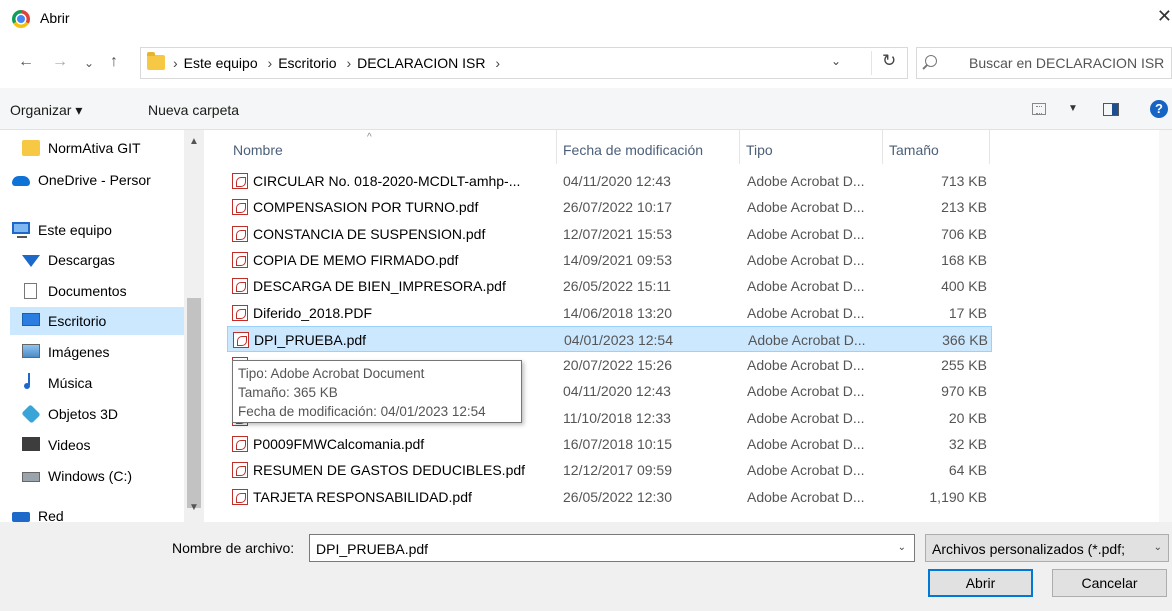  I want to click on sidebar-item-descargas: Descargas, so click(91, 260).